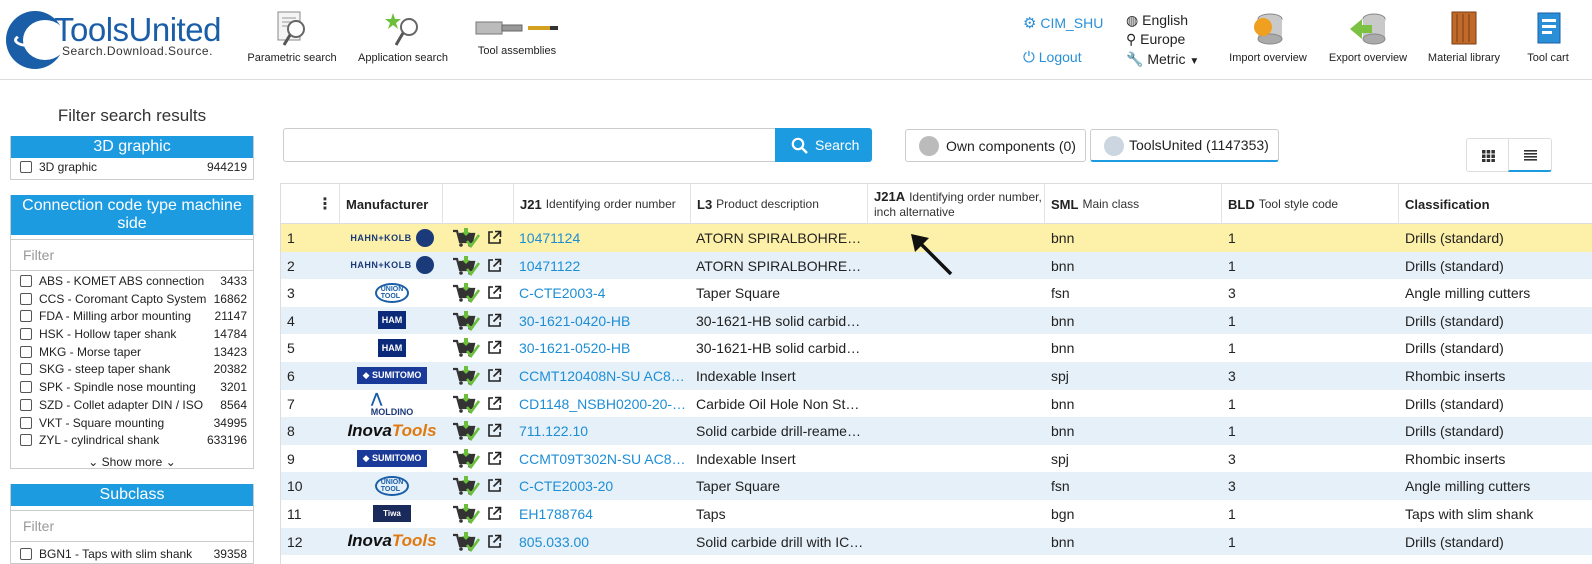 The height and width of the screenshot is (564, 1592). What do you see at coordinates (132, 316) in the screenshot?
I see `facet-option: FDA - Milling arbor mounting 21147` at bounding box center [132, 316].